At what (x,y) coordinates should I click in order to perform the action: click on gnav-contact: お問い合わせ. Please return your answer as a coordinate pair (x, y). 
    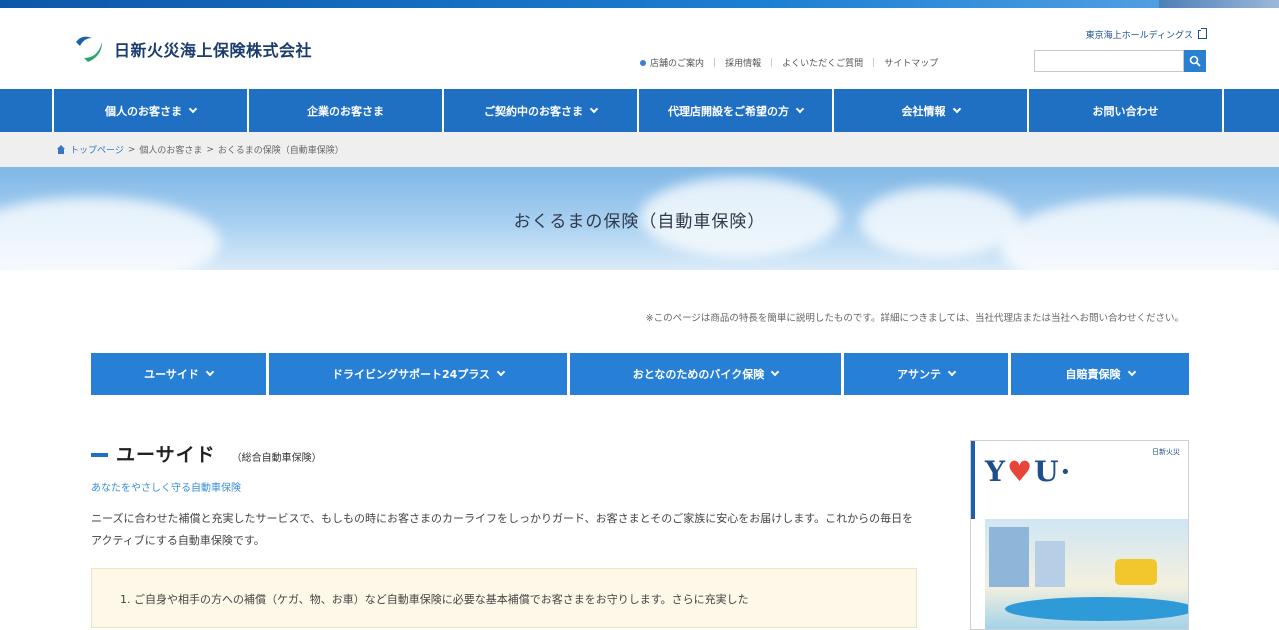
    Looking at the image, I should click on (1126, 110).